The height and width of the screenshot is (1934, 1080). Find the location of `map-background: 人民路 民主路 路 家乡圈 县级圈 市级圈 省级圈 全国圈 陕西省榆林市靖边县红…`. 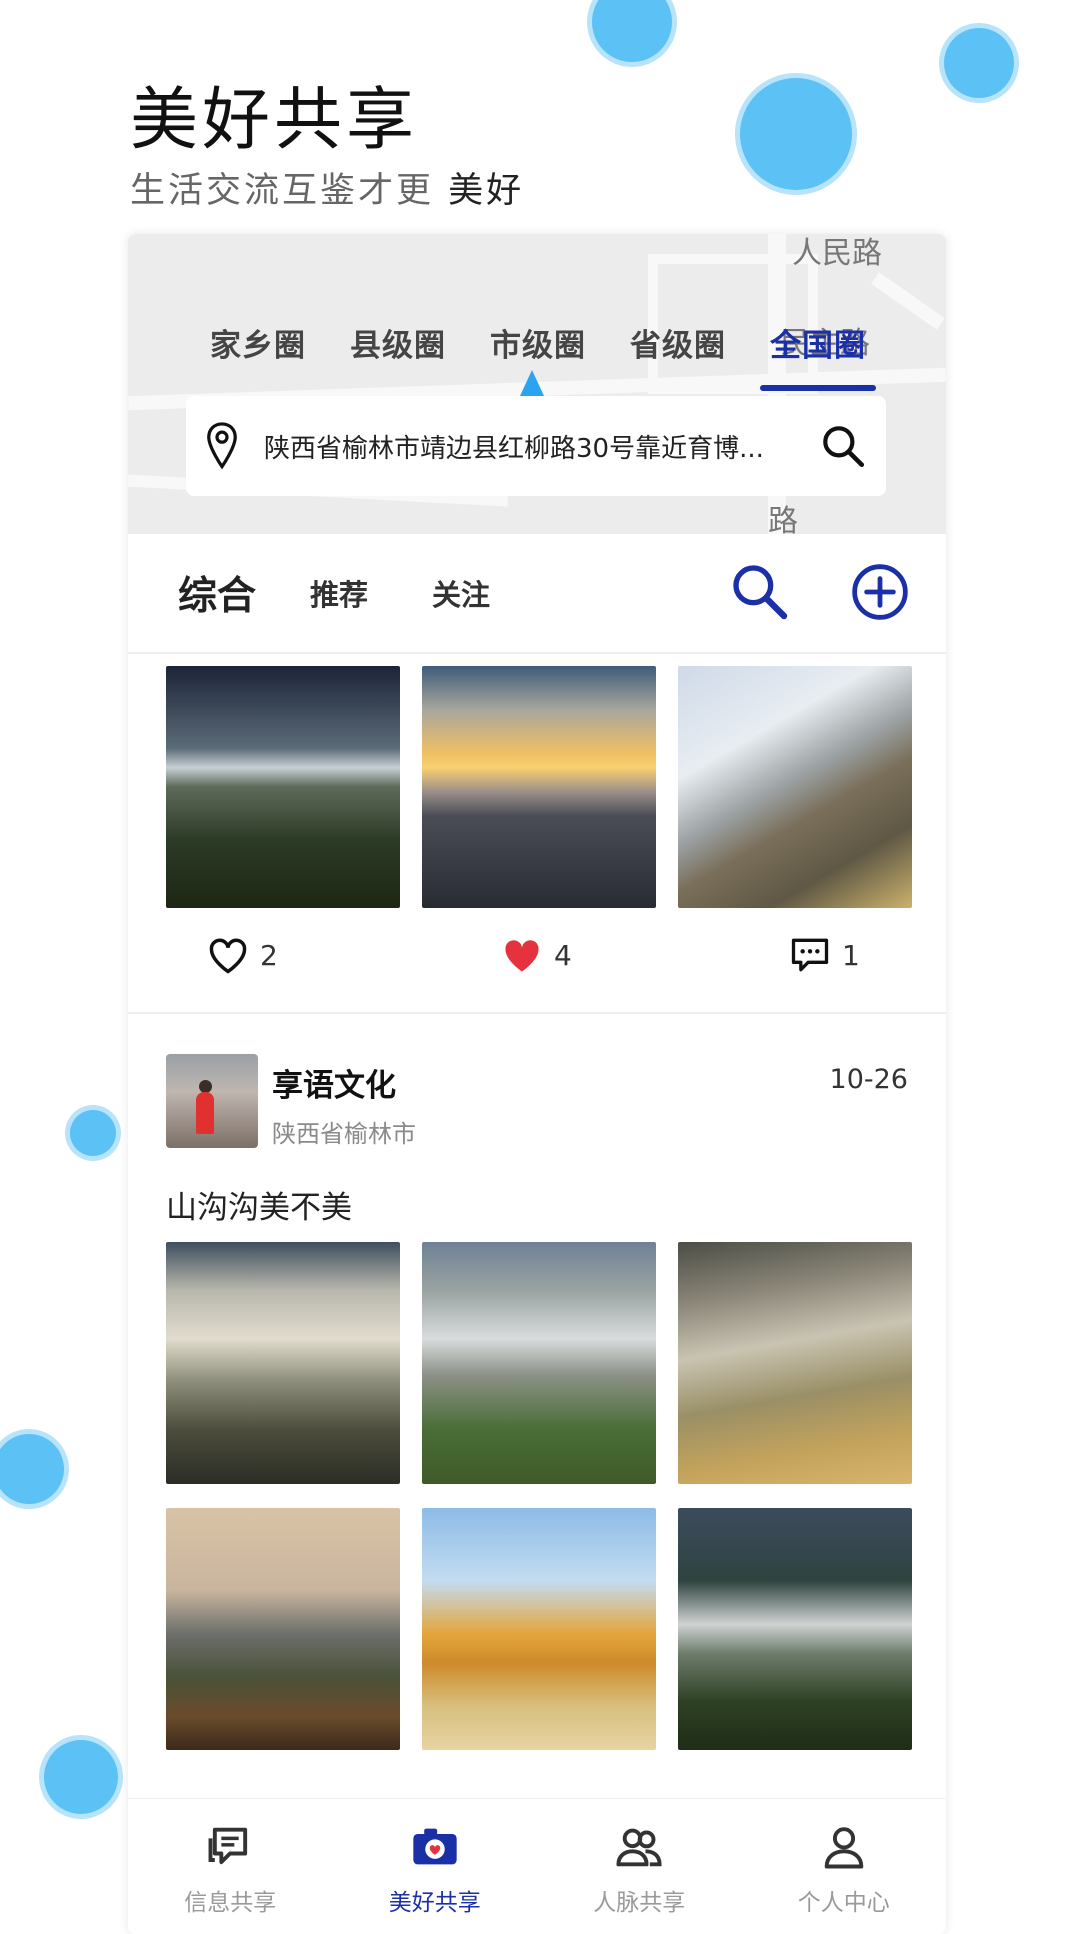

map-background: 人民路 民主路 路 家乡圈 县级圈 市级圈 省级圈 全国圈 陕西省榆林市靖边县红… is located at coordinates (537, 384).